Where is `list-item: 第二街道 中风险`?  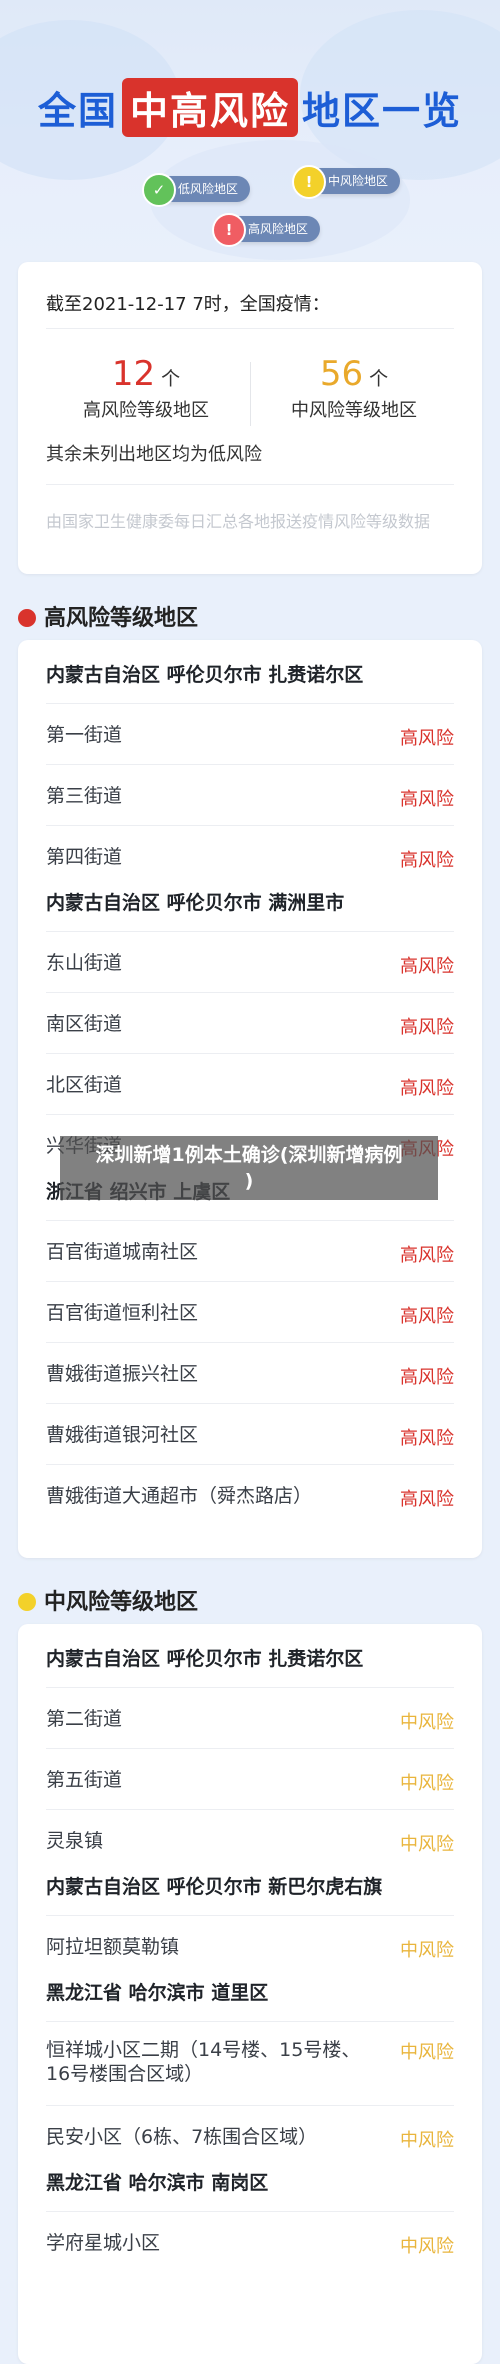
list-item: 第二街道 中风险 is located at coordinates (250, 1718).